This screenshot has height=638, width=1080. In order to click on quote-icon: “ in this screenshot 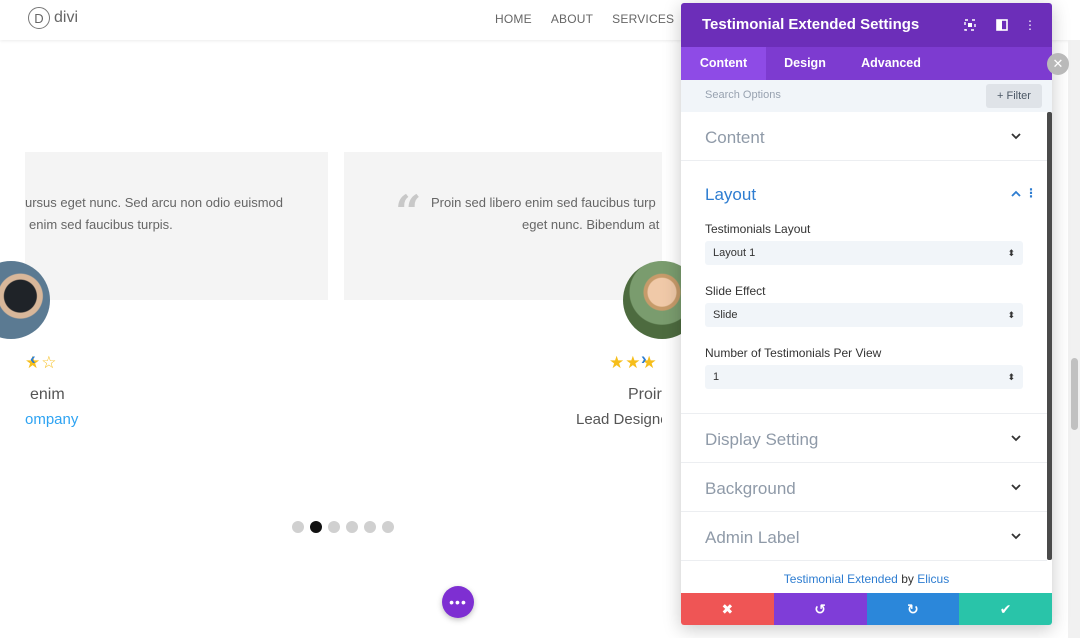, I will do `click(408, 212)`.